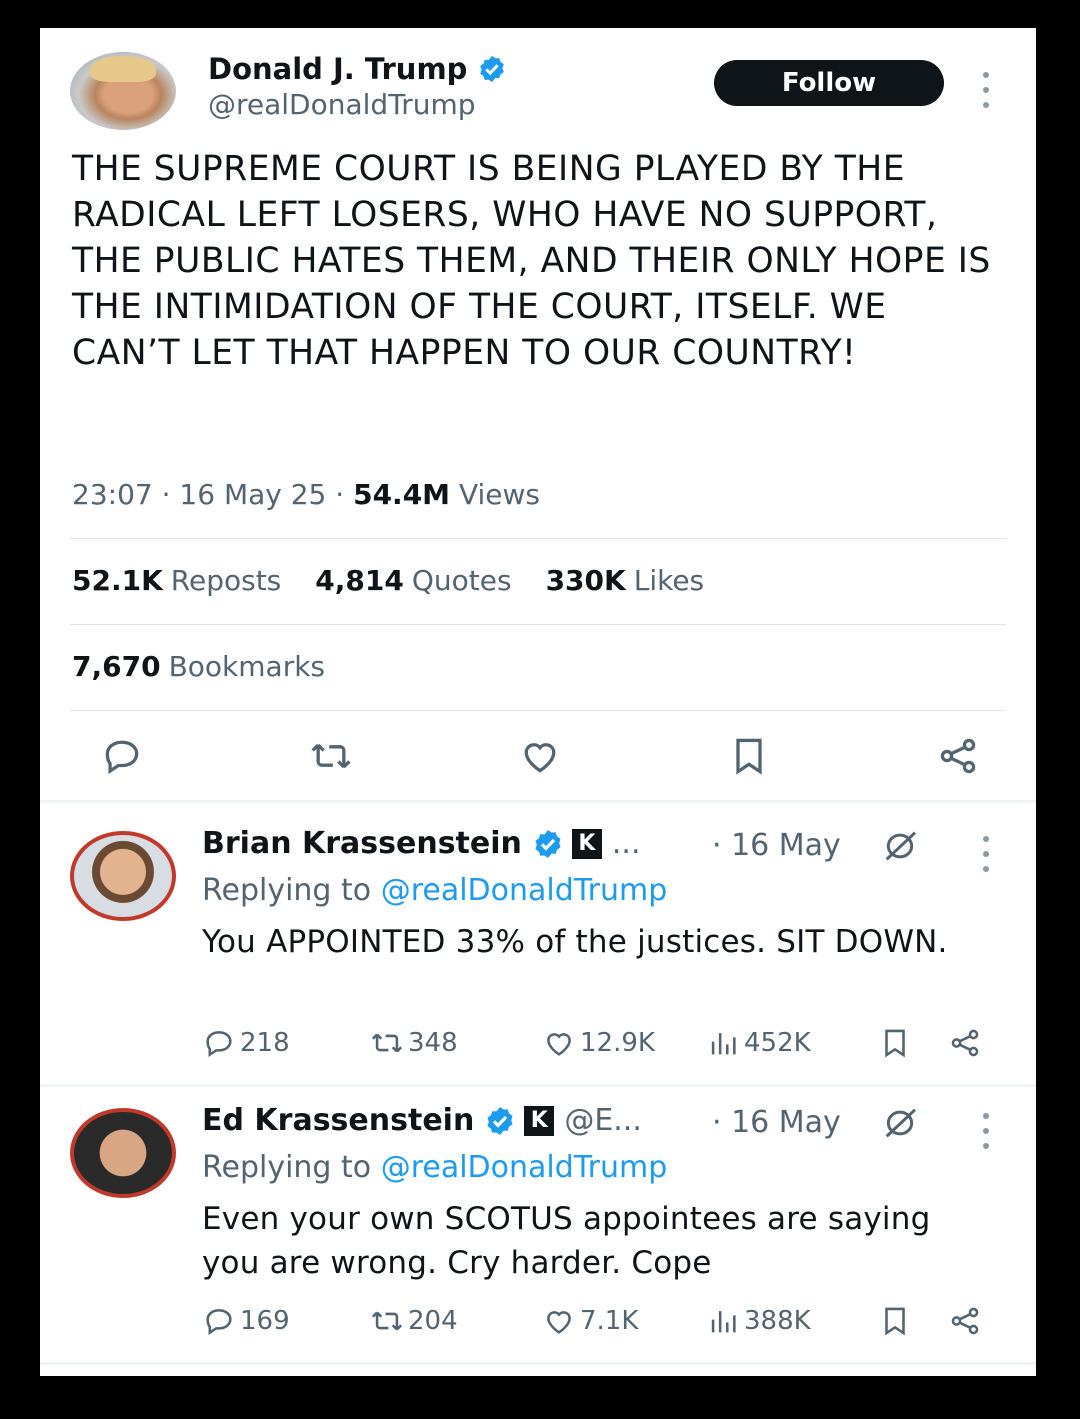  I want to click on quotes-label: Quotes, so click(461, 580).